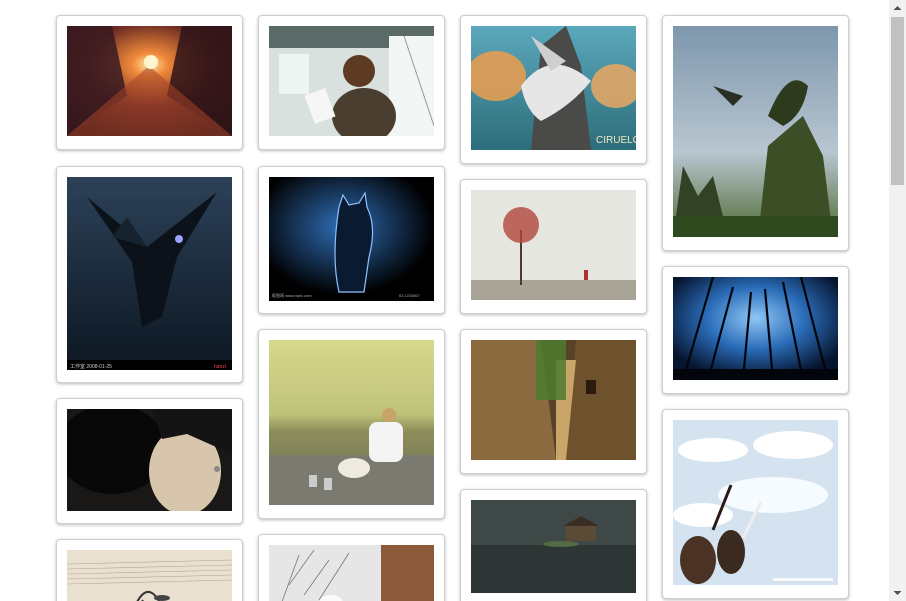 The image size is (906, 601). What do you see at coordinates (616, 140) in the screenshot?
I see `artist-signature: CIRUELO` at bounding box center [616, 140].